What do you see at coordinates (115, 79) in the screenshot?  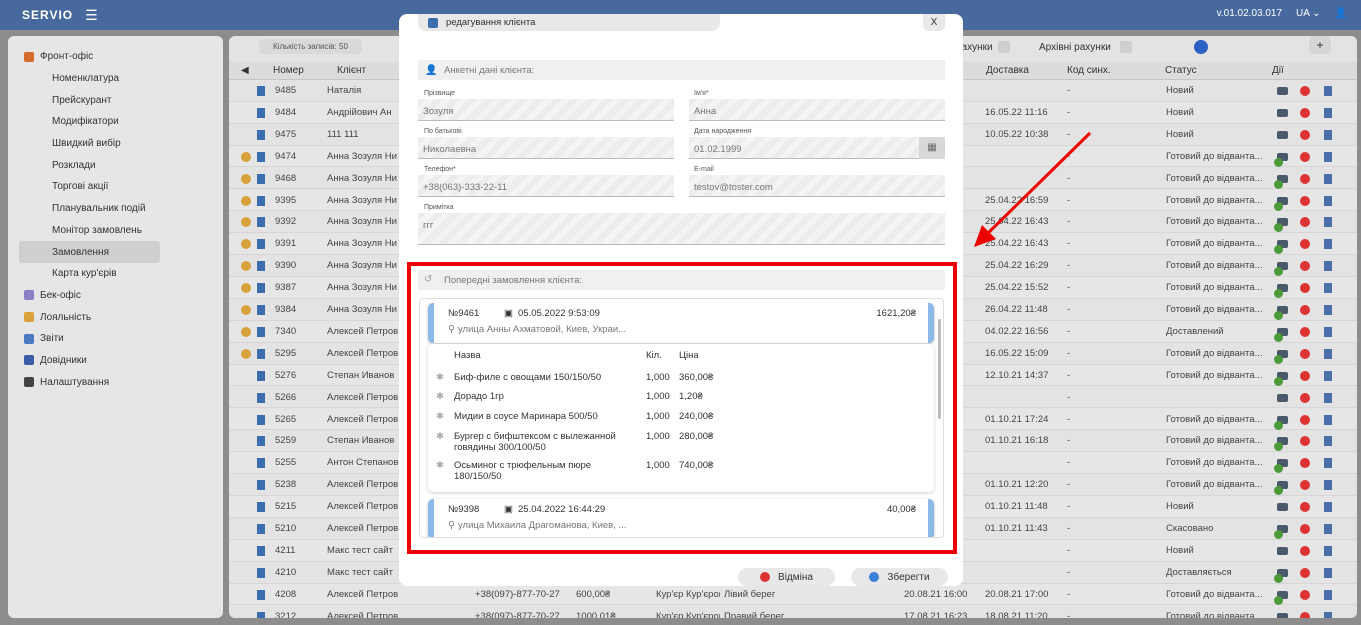 I see `sidebar-item: Номенклатура` at bounding box center [115, 79].